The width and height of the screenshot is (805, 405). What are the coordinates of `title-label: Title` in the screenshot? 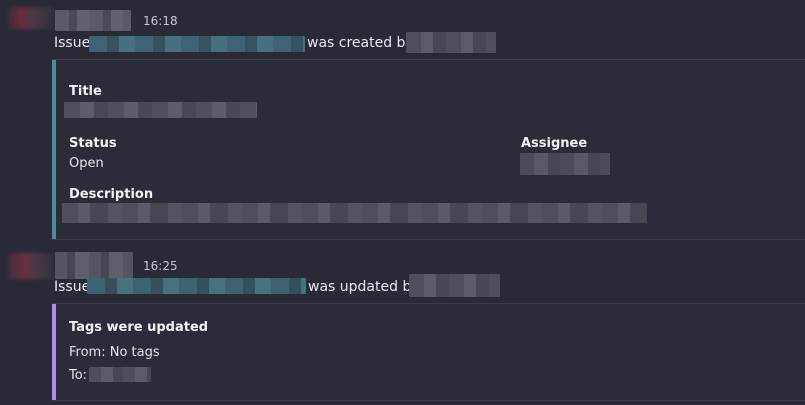 It's located at (85, 91).